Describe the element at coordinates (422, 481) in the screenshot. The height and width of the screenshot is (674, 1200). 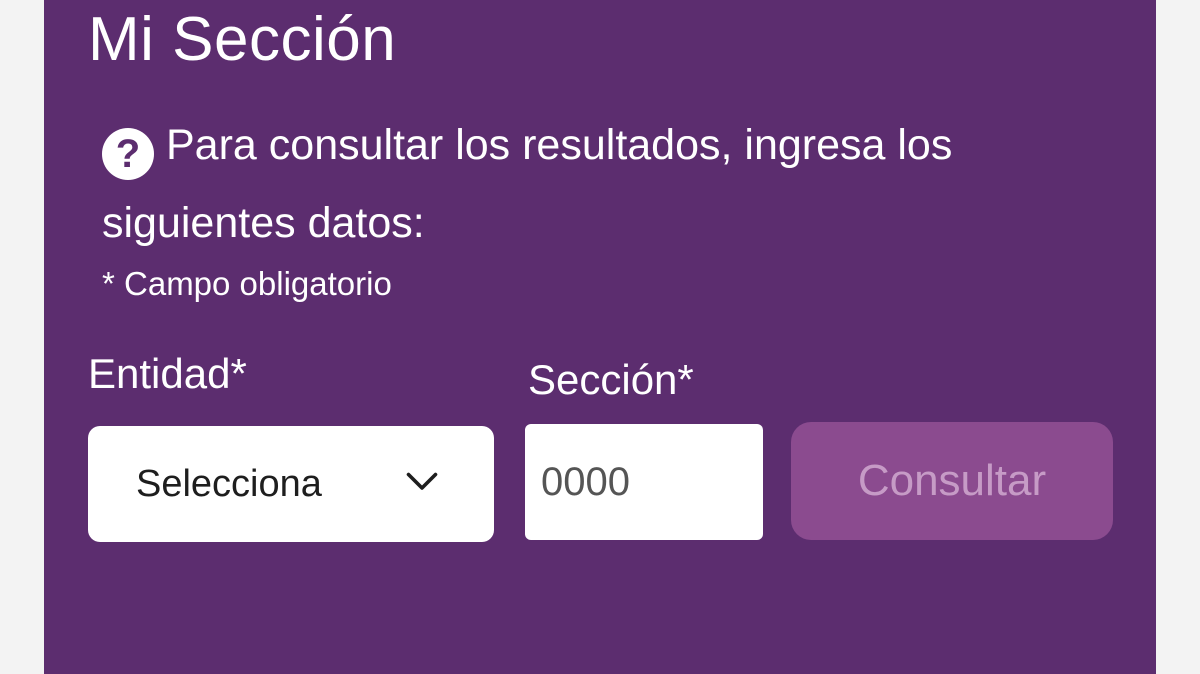
I see `chevron-down-icon` at that location.